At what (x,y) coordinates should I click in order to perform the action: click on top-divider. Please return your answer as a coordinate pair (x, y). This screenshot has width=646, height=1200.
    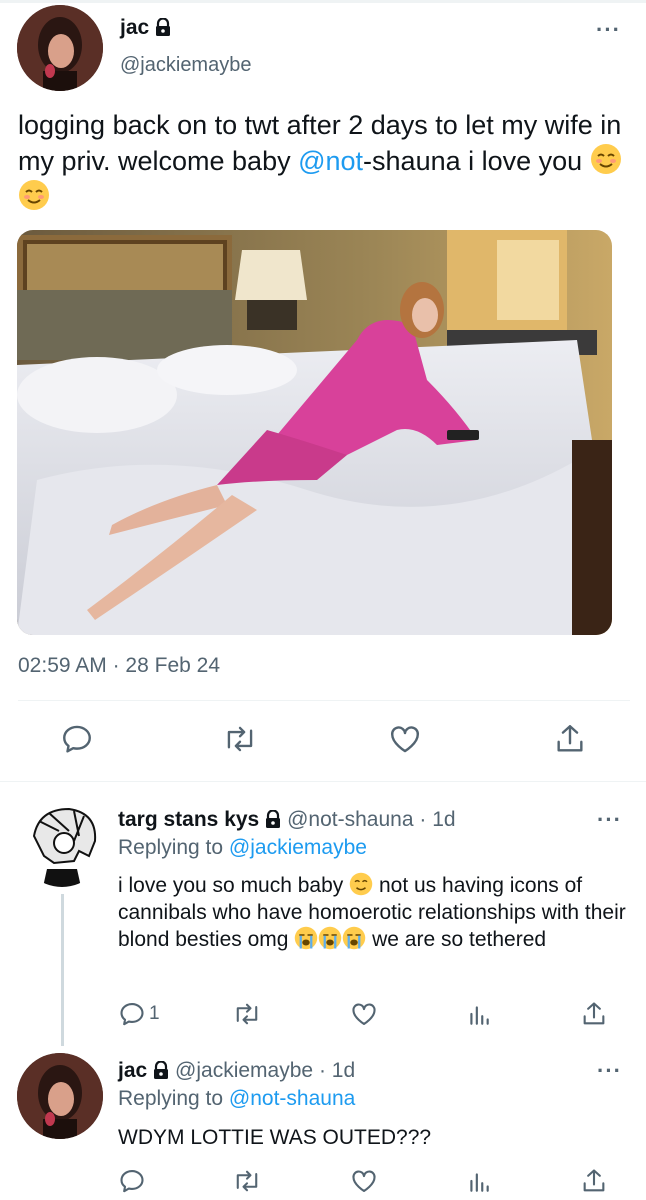
    Looking at the image, I should click on (323, 1).